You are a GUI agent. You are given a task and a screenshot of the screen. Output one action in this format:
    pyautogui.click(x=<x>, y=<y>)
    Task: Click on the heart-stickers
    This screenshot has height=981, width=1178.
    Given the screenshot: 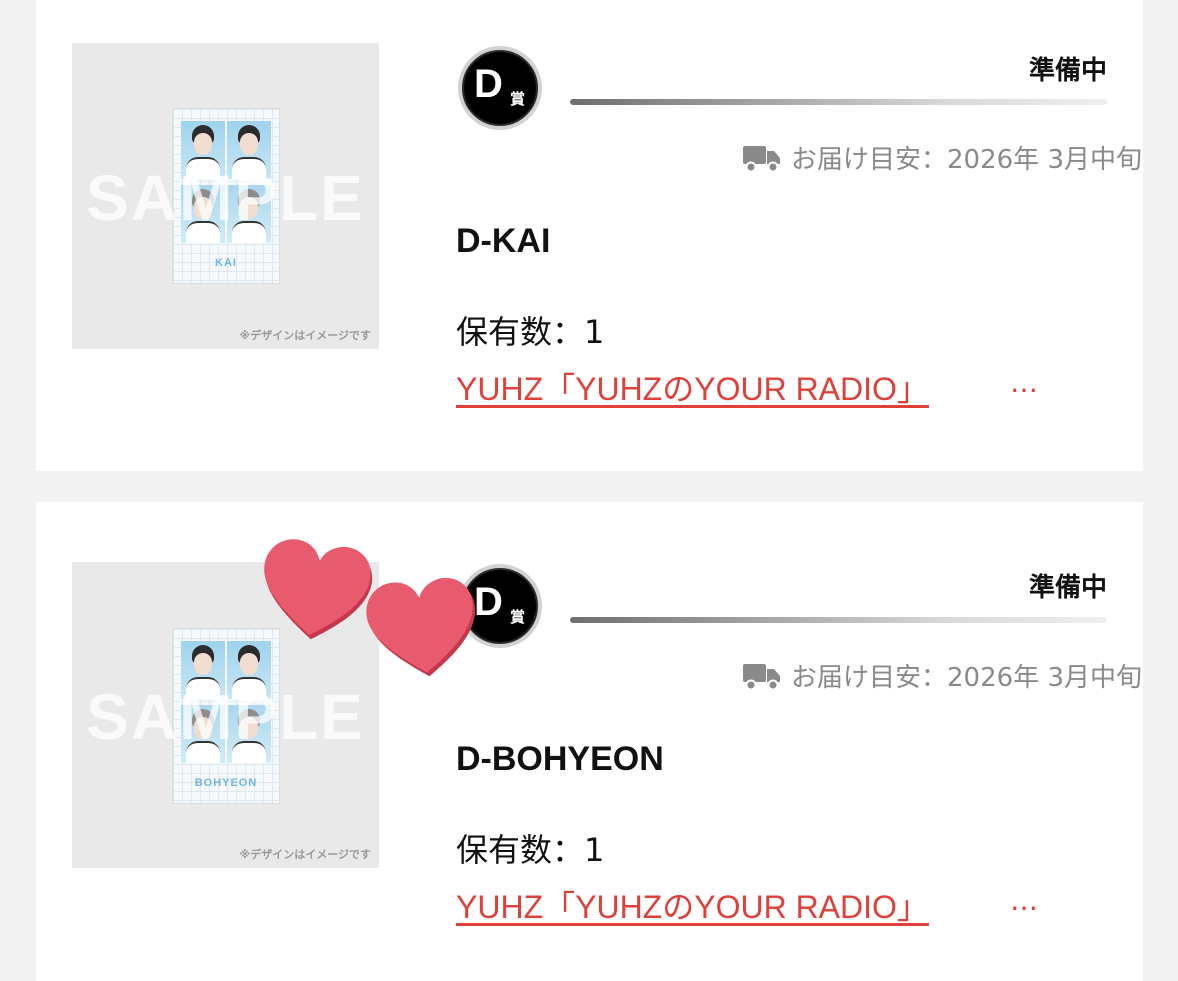 What is the action you would take?
    pyautogui.click(x=370, y=608)
    